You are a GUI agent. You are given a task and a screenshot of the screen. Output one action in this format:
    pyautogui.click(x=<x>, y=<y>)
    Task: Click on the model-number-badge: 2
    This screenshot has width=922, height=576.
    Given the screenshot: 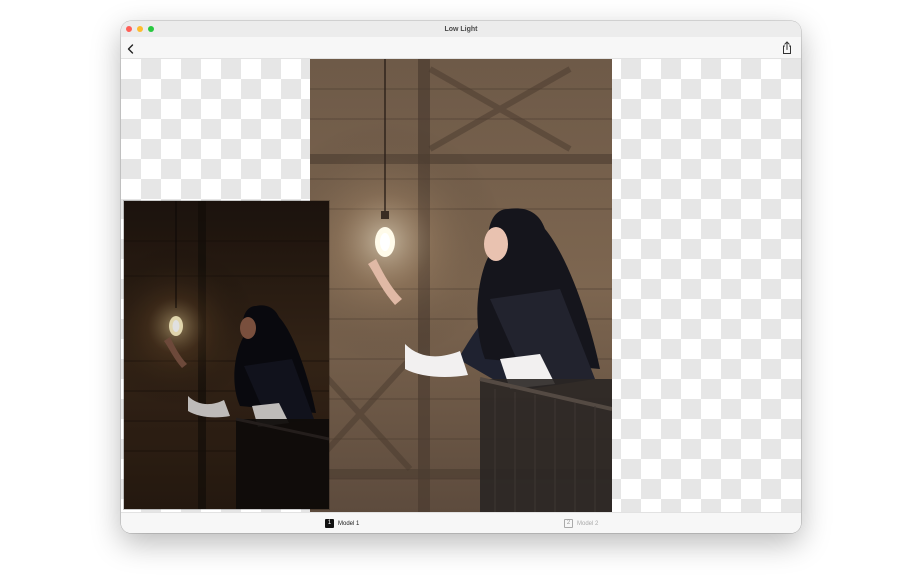 What is the action you would take?
    pyautogui.click(x=568, y=523)
    